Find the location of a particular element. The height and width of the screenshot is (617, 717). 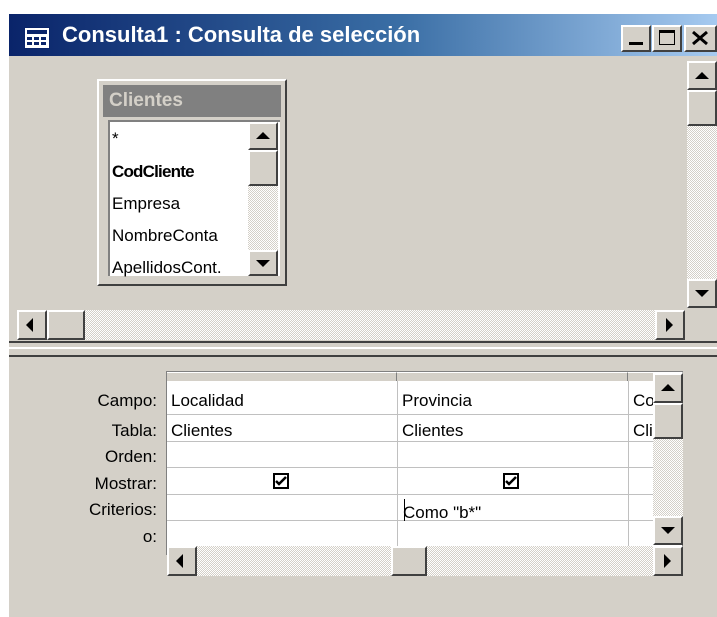

window-title: Consulta1 : Consulta de selección is located at coordinates (241, 34).